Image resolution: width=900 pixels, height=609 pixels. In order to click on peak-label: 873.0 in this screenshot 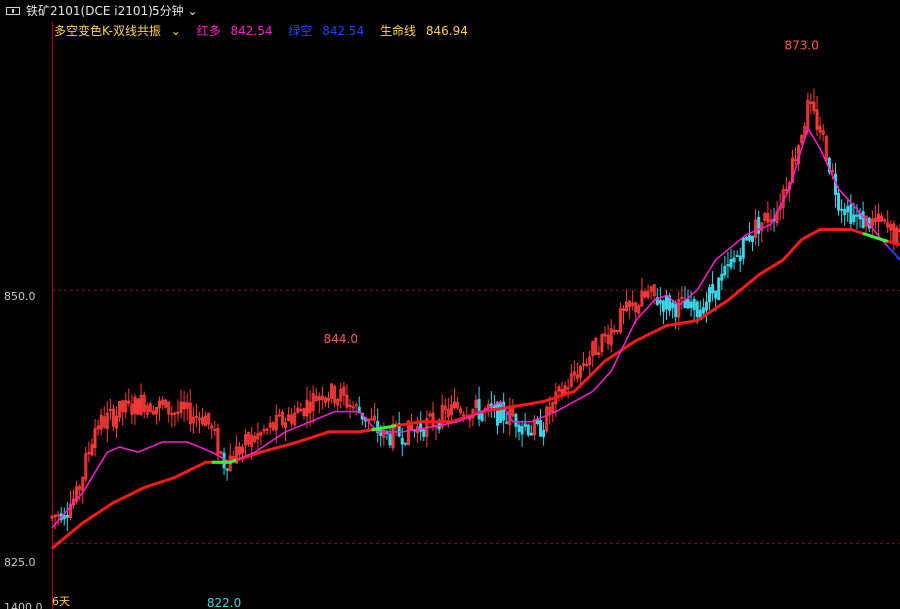, I will do `click(802, 45)`.